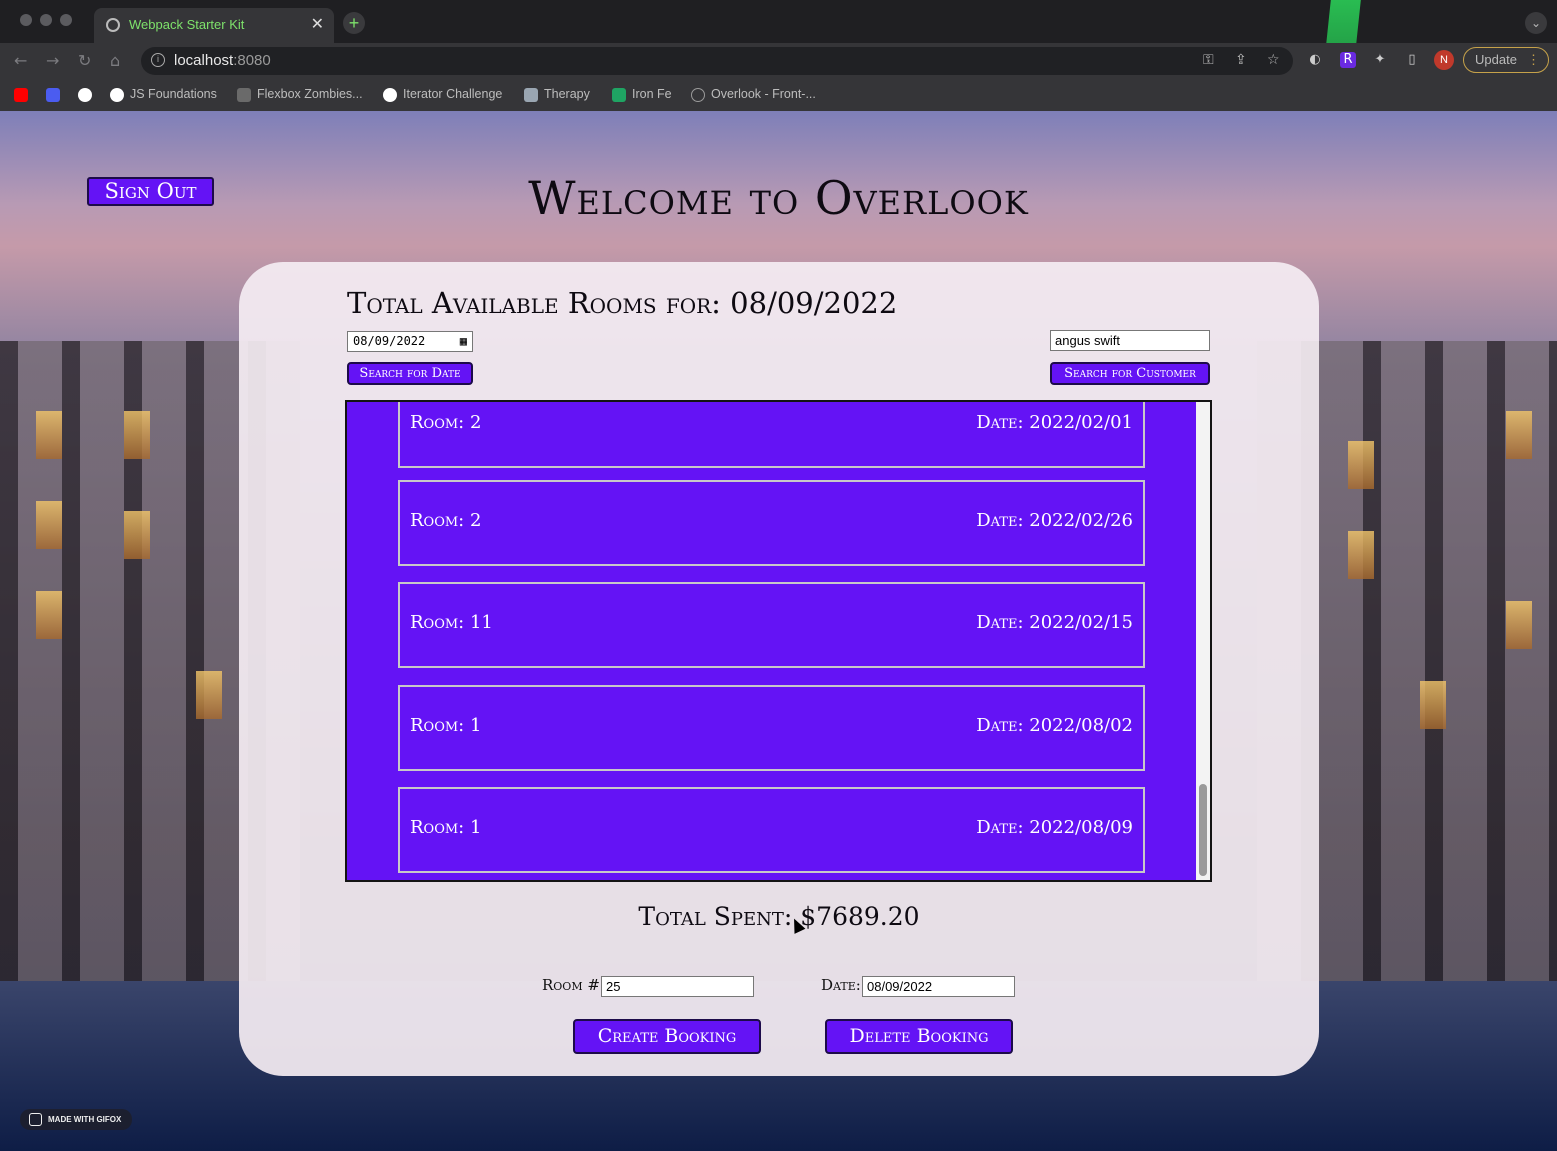 This screenshot has width=1557, height=1151. Describe the element at coordinates (46, 20) in the screenshot. I see `minimize-window-button` at that location.